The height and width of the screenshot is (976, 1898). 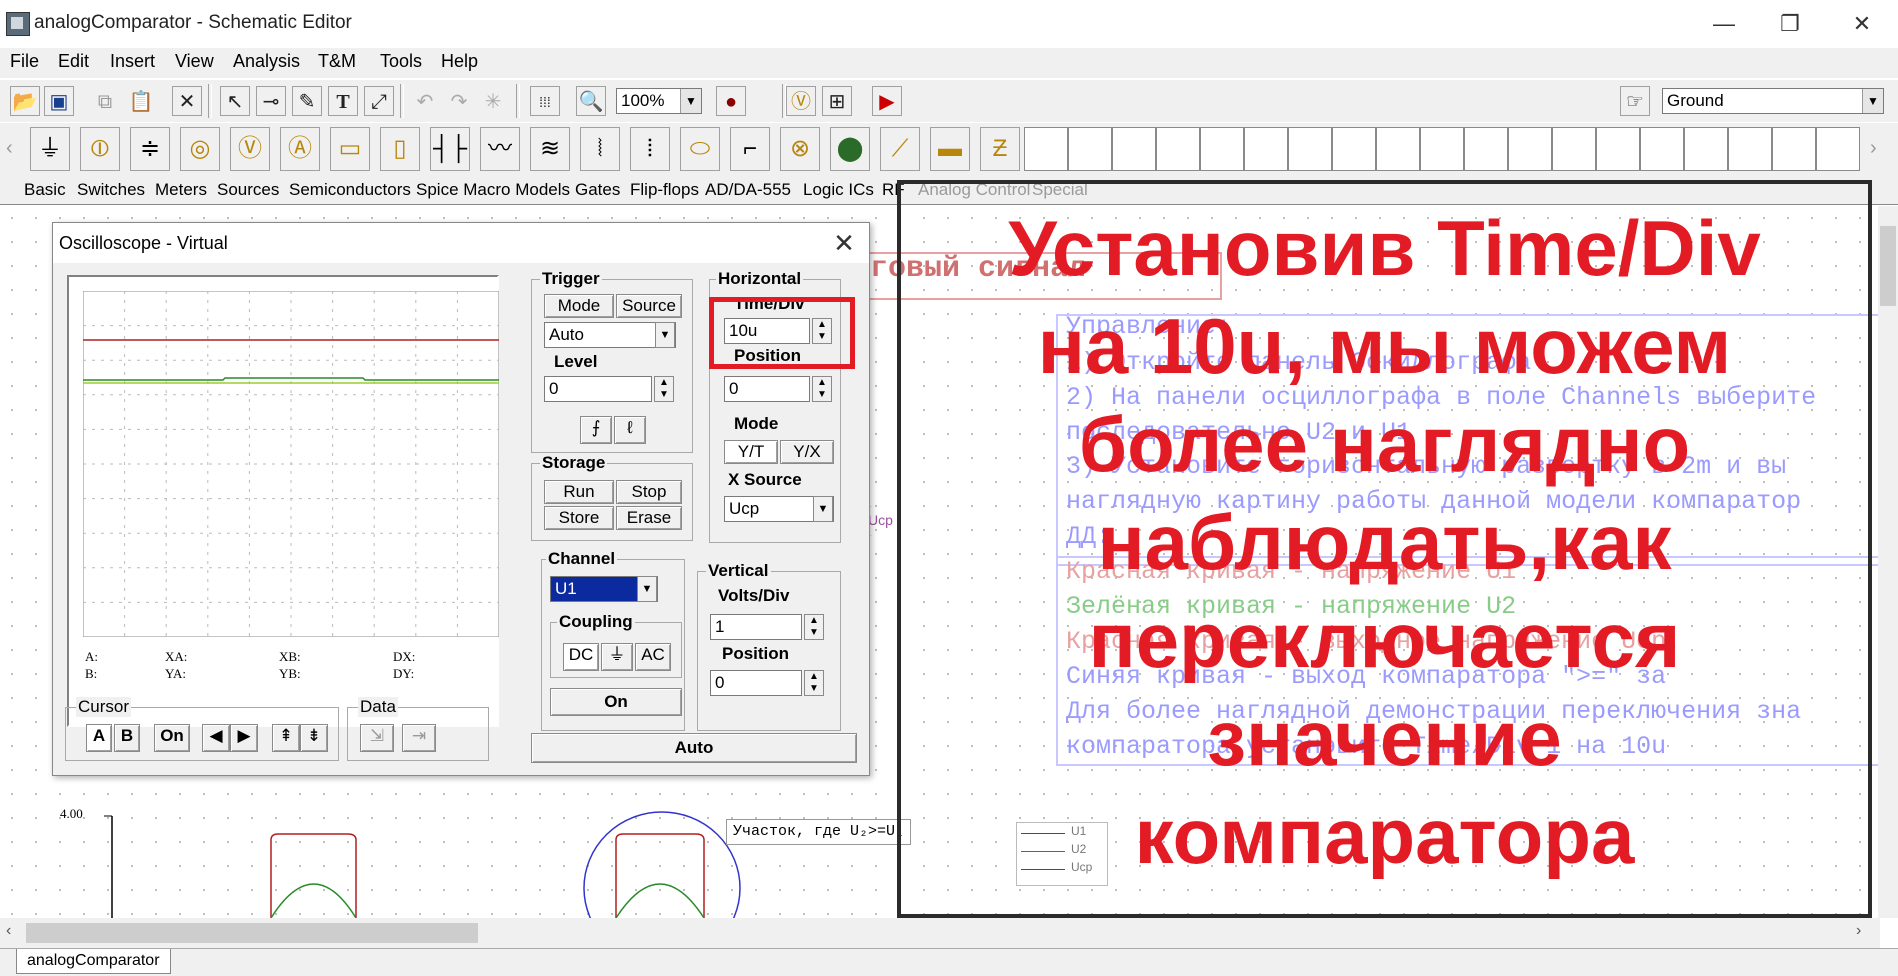 I want to click on trigger-mode-button: Mode, so click(x=579, y=306).